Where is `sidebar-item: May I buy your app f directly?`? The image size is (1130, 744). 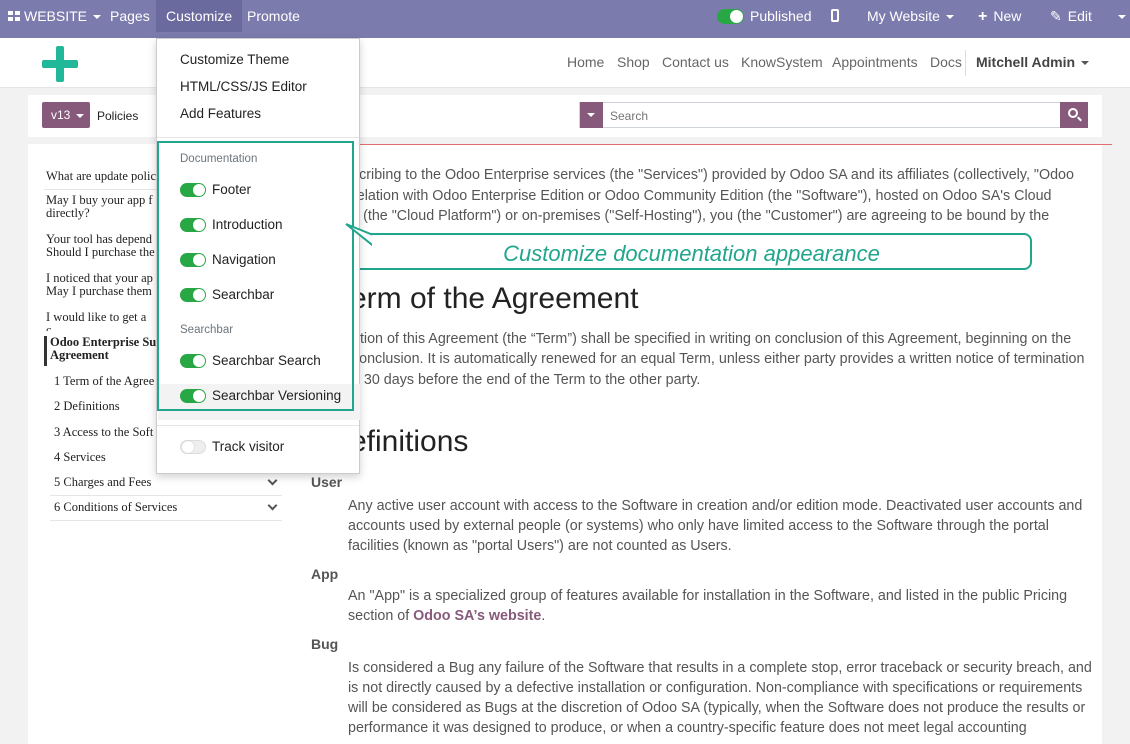
sidebar-item: May I buy your app f directly? is located at coordinates (99, 212).